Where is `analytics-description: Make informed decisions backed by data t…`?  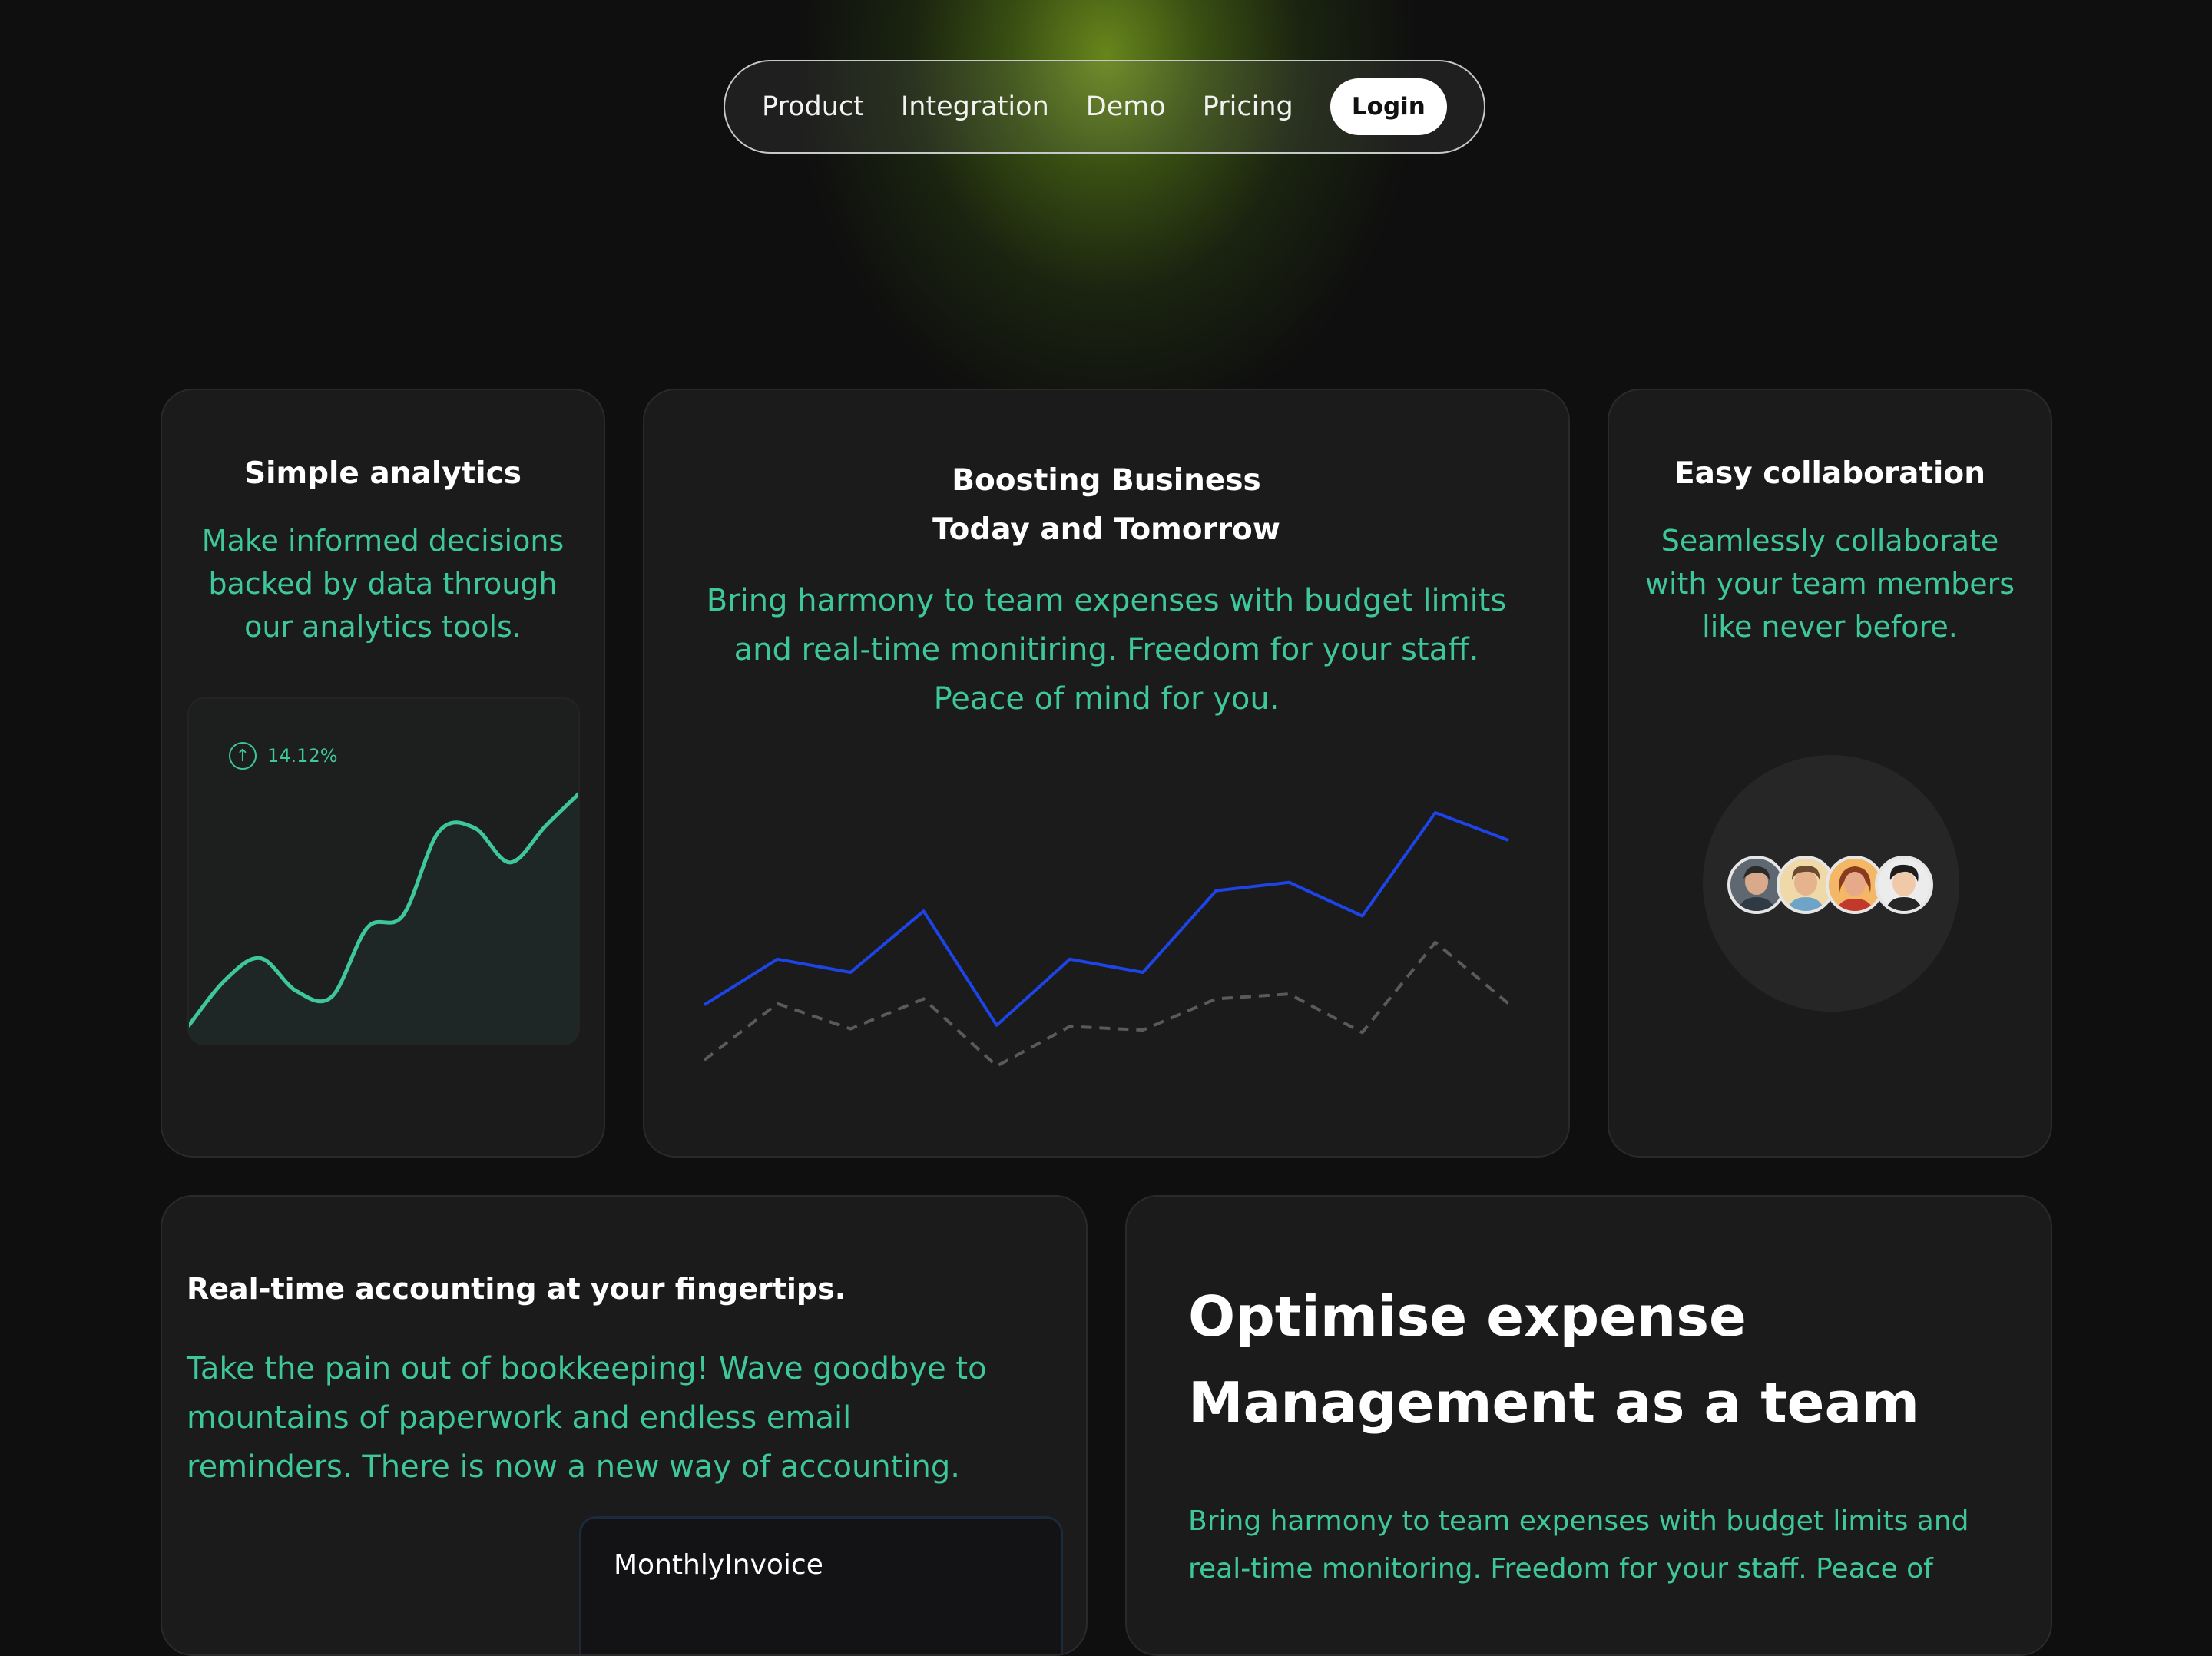 analytics-description: Make informed decisions backed by data t… is located at coordinates (383, 584).